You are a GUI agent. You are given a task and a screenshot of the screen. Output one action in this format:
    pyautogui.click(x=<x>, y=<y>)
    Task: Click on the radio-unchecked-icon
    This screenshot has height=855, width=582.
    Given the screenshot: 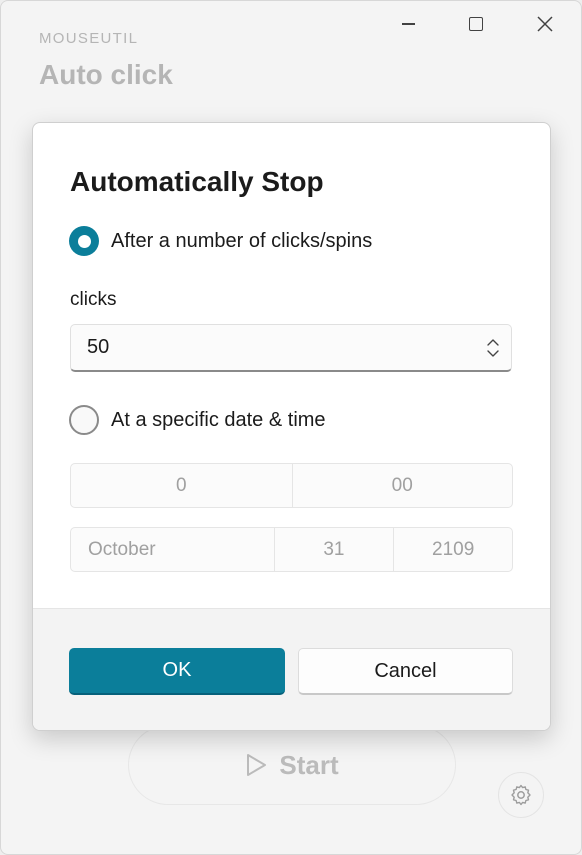 What is the action you would take?
    pyautogui.click(x=84, y=420)
    